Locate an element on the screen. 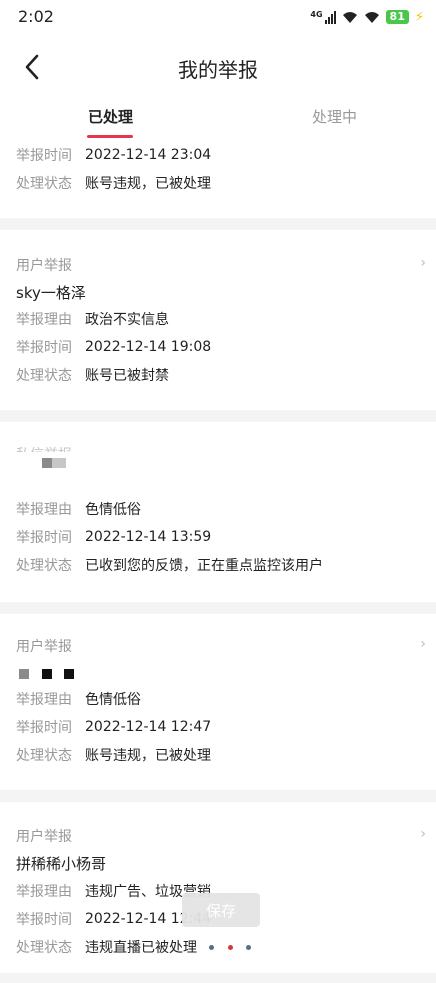 This screenshot has width=436, height=983. report-status-row: 处理状态 违规直播已被处理 is located at coordinates (106, 947).